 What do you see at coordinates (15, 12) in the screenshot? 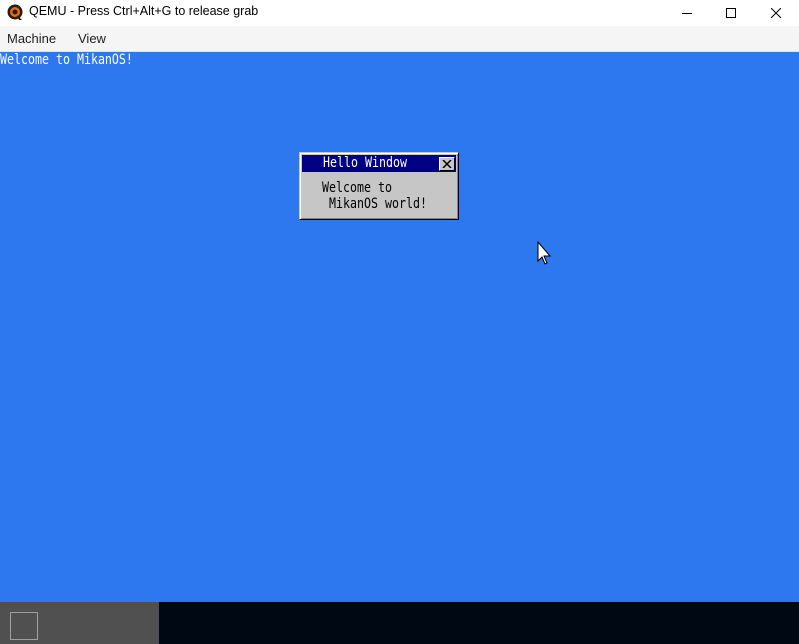
I see `qemu-app-icon` at bounding box center [15, 12].